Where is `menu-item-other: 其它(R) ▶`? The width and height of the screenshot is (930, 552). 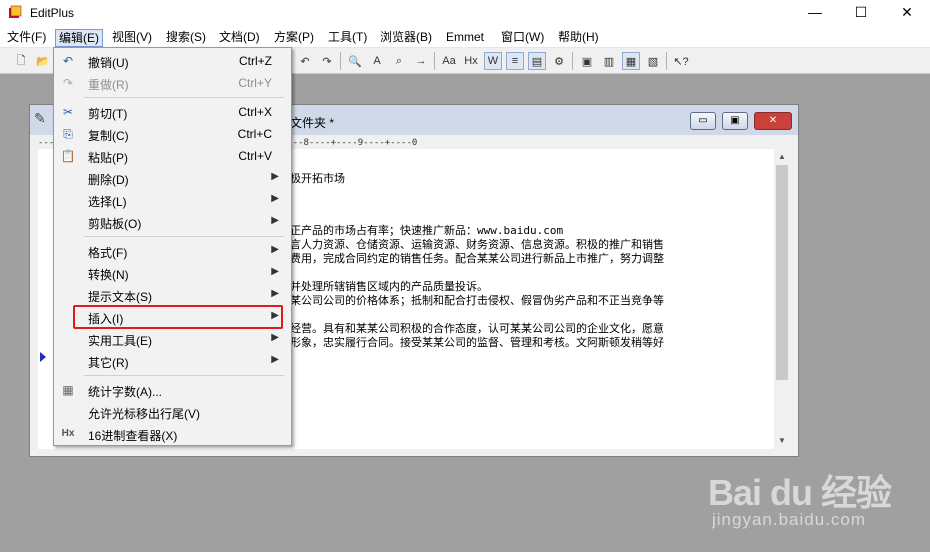 menu-item-other: 其它(R) ▶ is located at coordinates (172, 361).